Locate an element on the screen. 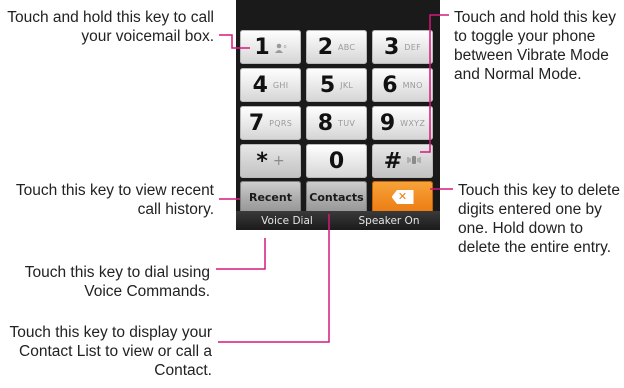  leader-contacts is located at coordinates (274, 278).